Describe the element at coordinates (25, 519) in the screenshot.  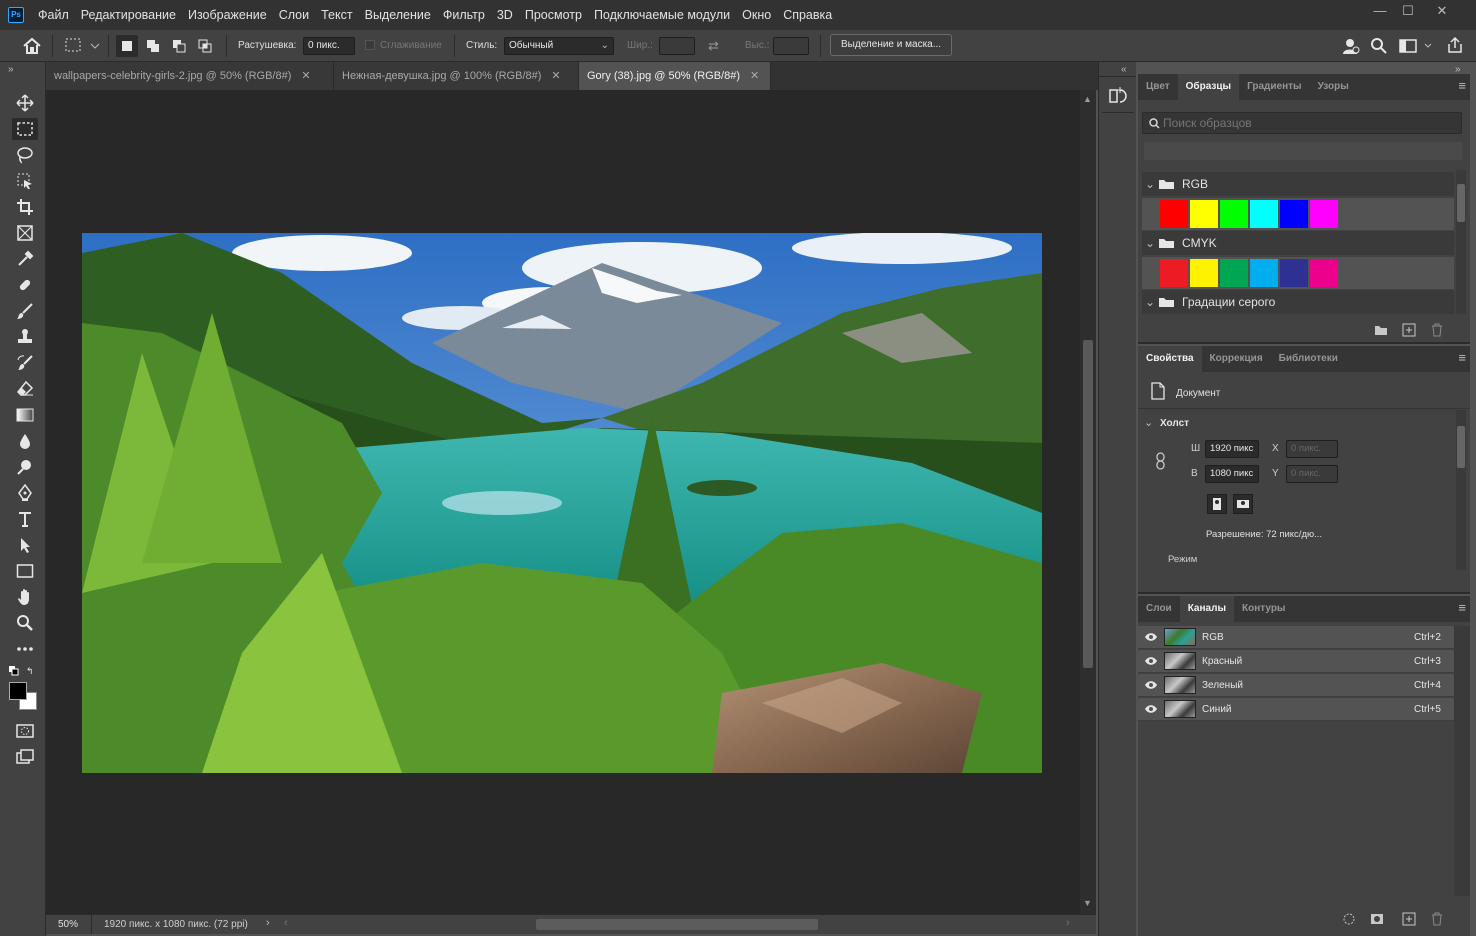
I see `type-tool-icon` at that location.